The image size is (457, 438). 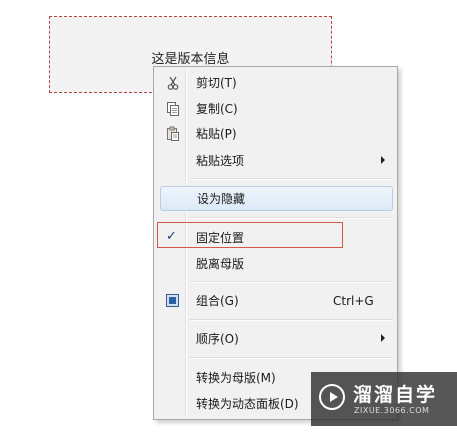 I want to click on menu-item-shortcut: Ctrl+G, so click(x=353, y=301).